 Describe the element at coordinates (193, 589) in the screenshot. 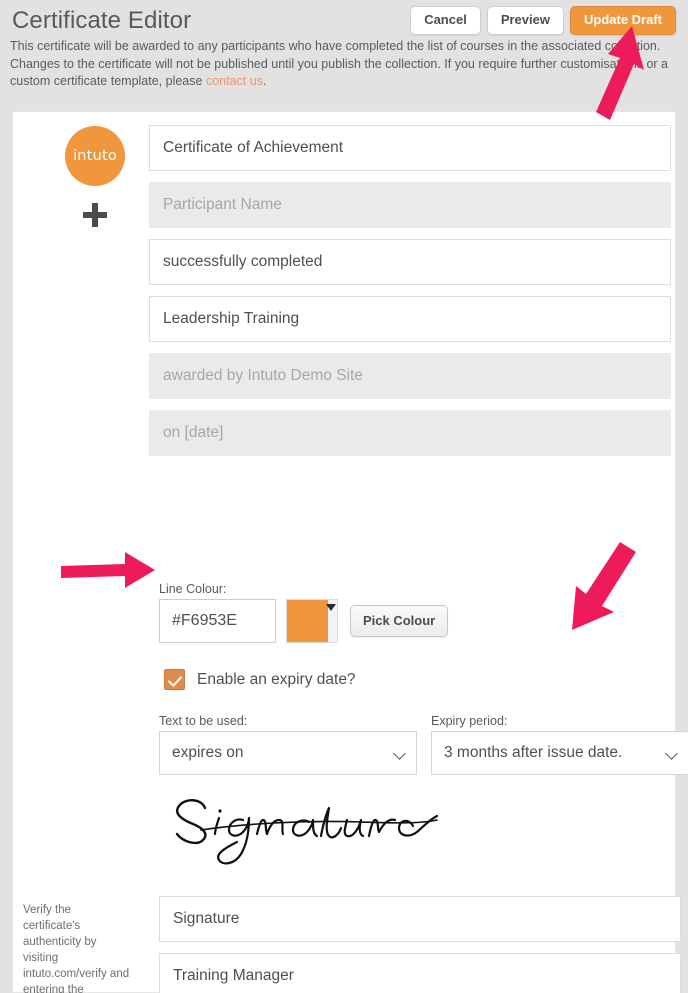

I see `line-colour-label: Line Colour:` at that location.